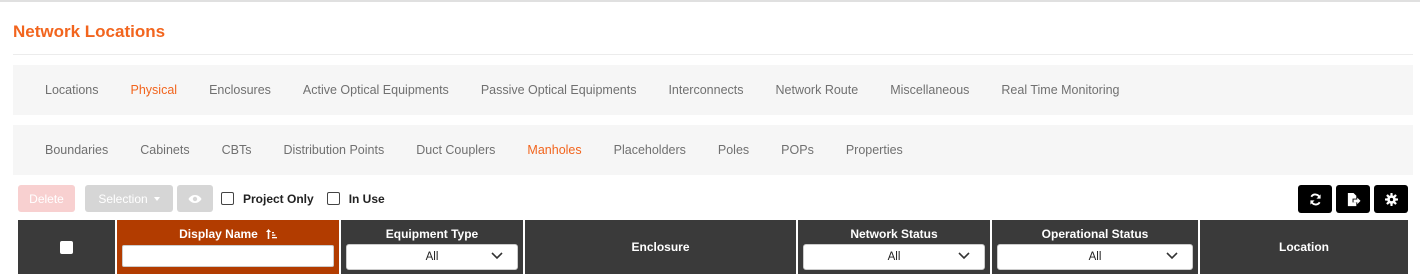 The width and height of the screenshot is (1420, 274). I want to click on sort-ascending-icon, so click(271, 234).